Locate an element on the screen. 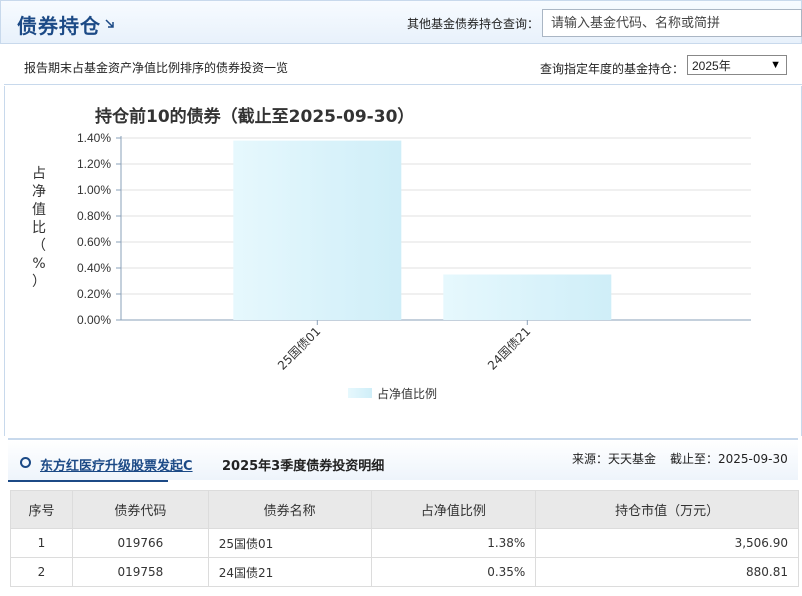 This screenshot has height=596, width=802. y-tick-label: 0.60% is located at coordinates (94, 242).